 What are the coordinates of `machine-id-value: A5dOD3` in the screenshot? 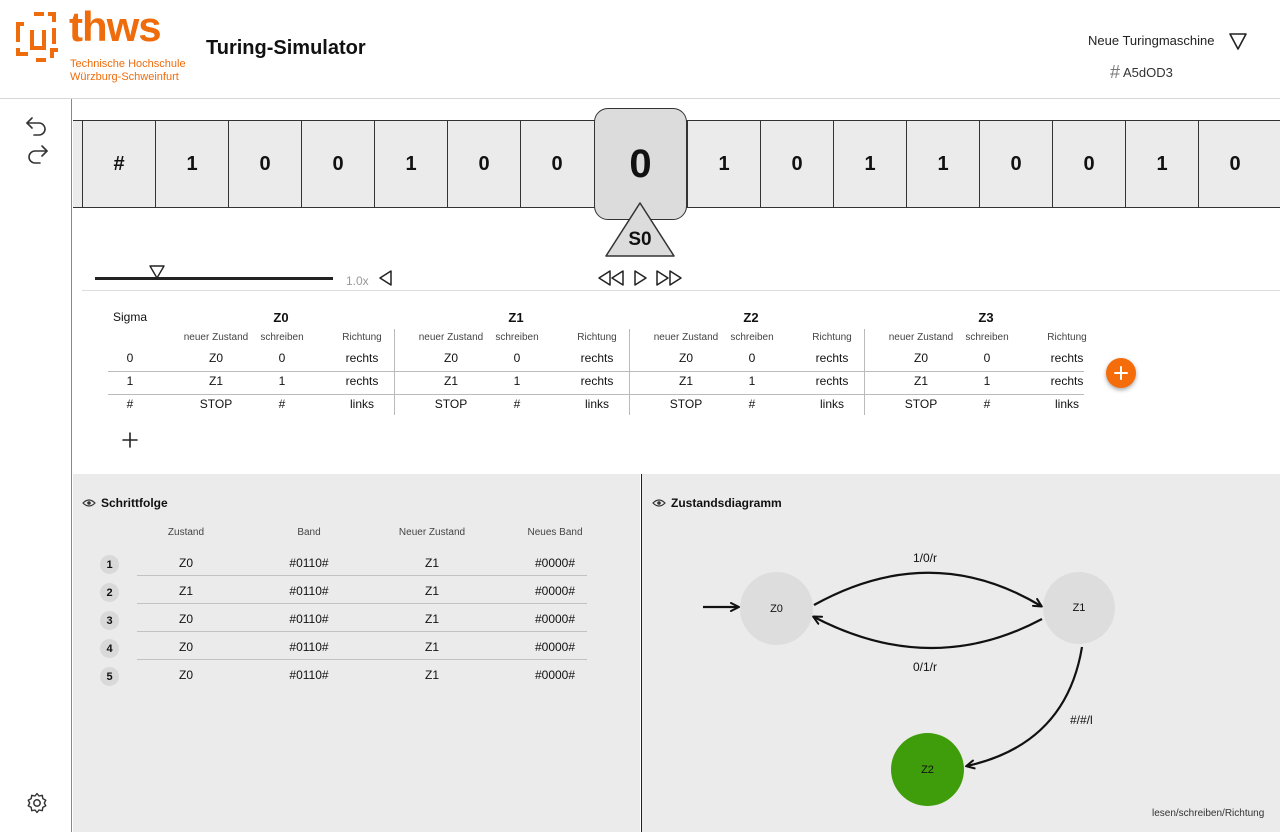 It's located at (1148, 72).